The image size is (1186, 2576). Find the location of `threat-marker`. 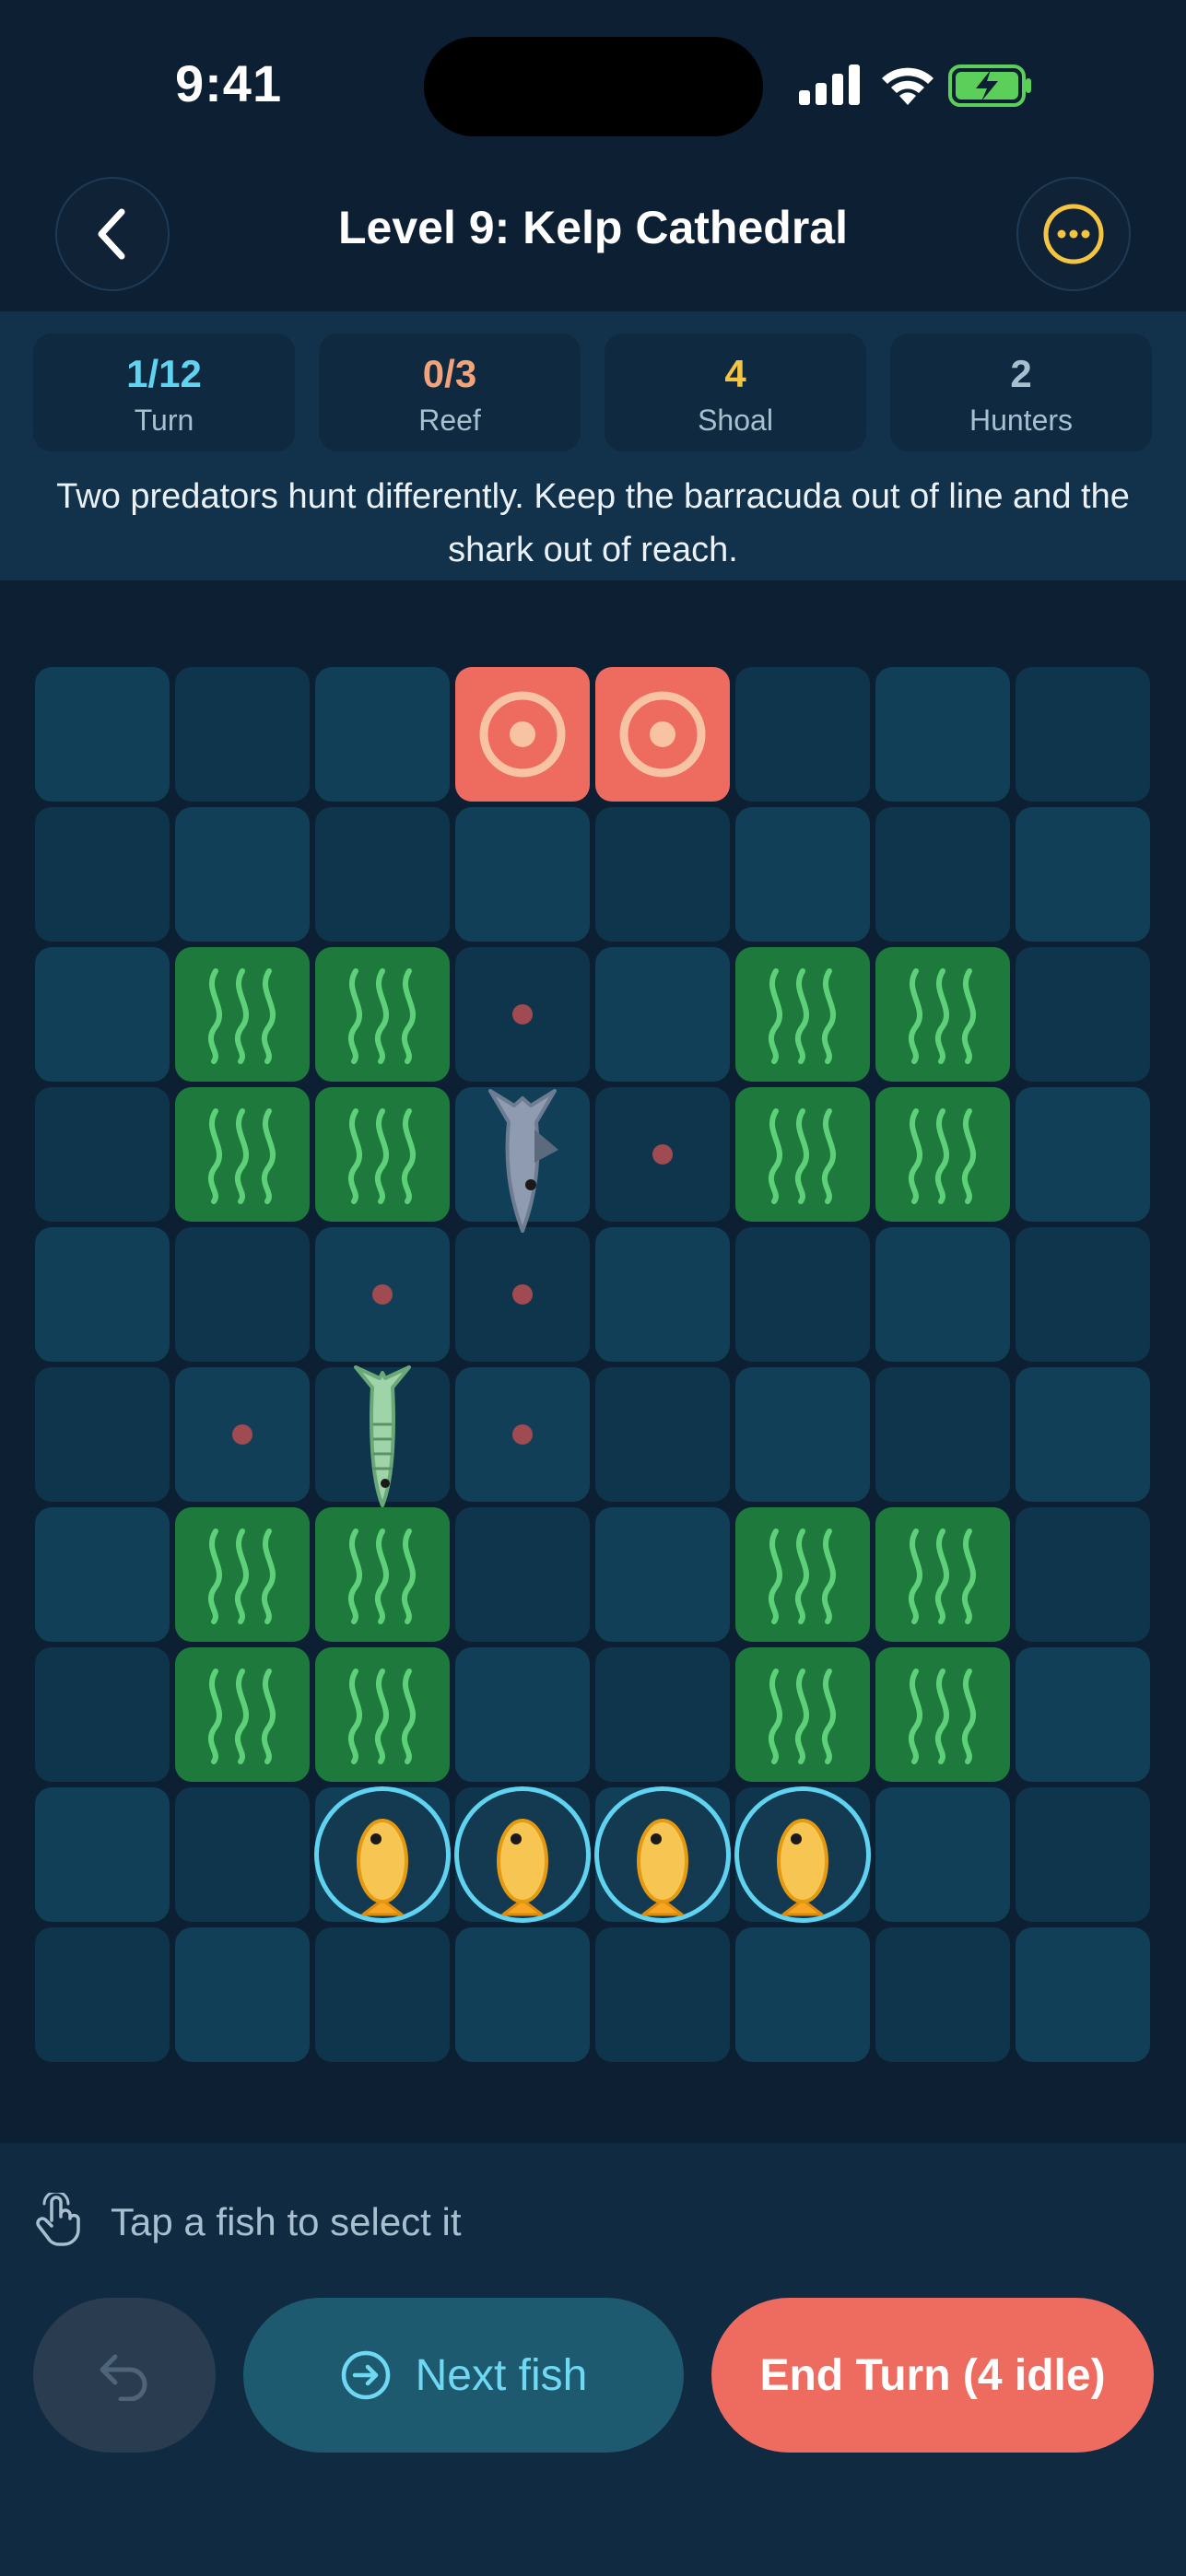

threat-marker is located at coordinates (522, 1294).